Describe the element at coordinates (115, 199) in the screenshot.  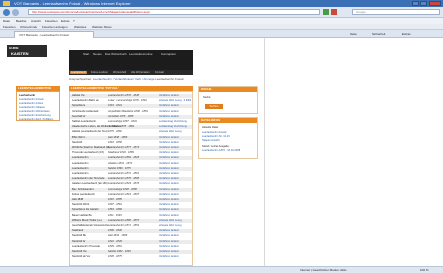
I see `list-item-ref: 1818 · 1885` at that location.